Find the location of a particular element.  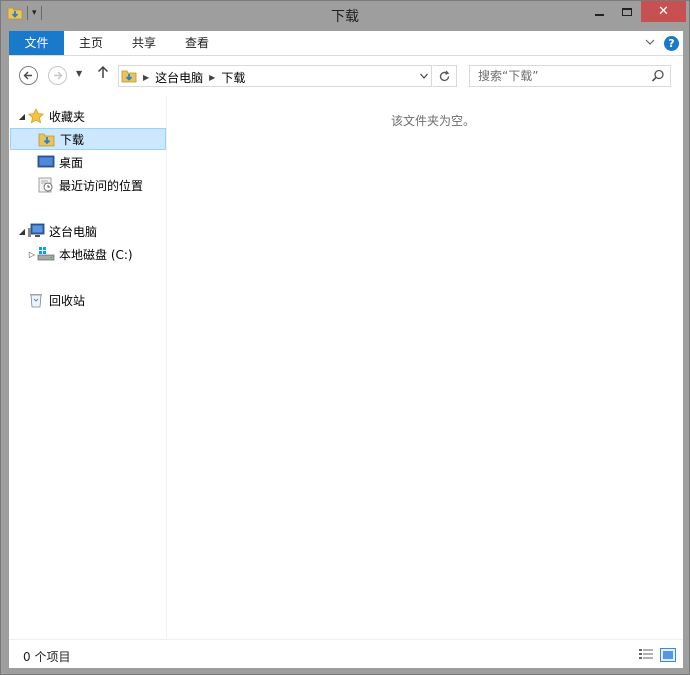

breadcrumb-downloads: 下载 is located at coordinates (233, 77).